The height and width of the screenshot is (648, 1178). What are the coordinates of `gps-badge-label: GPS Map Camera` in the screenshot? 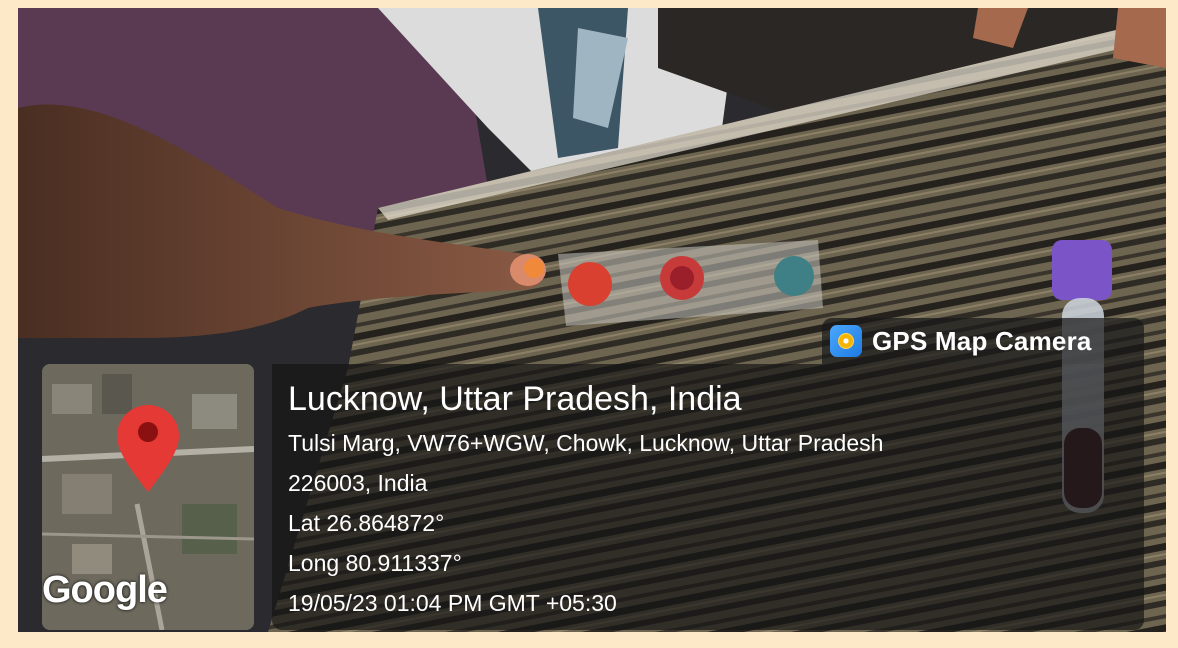 It's located at (982, 340).